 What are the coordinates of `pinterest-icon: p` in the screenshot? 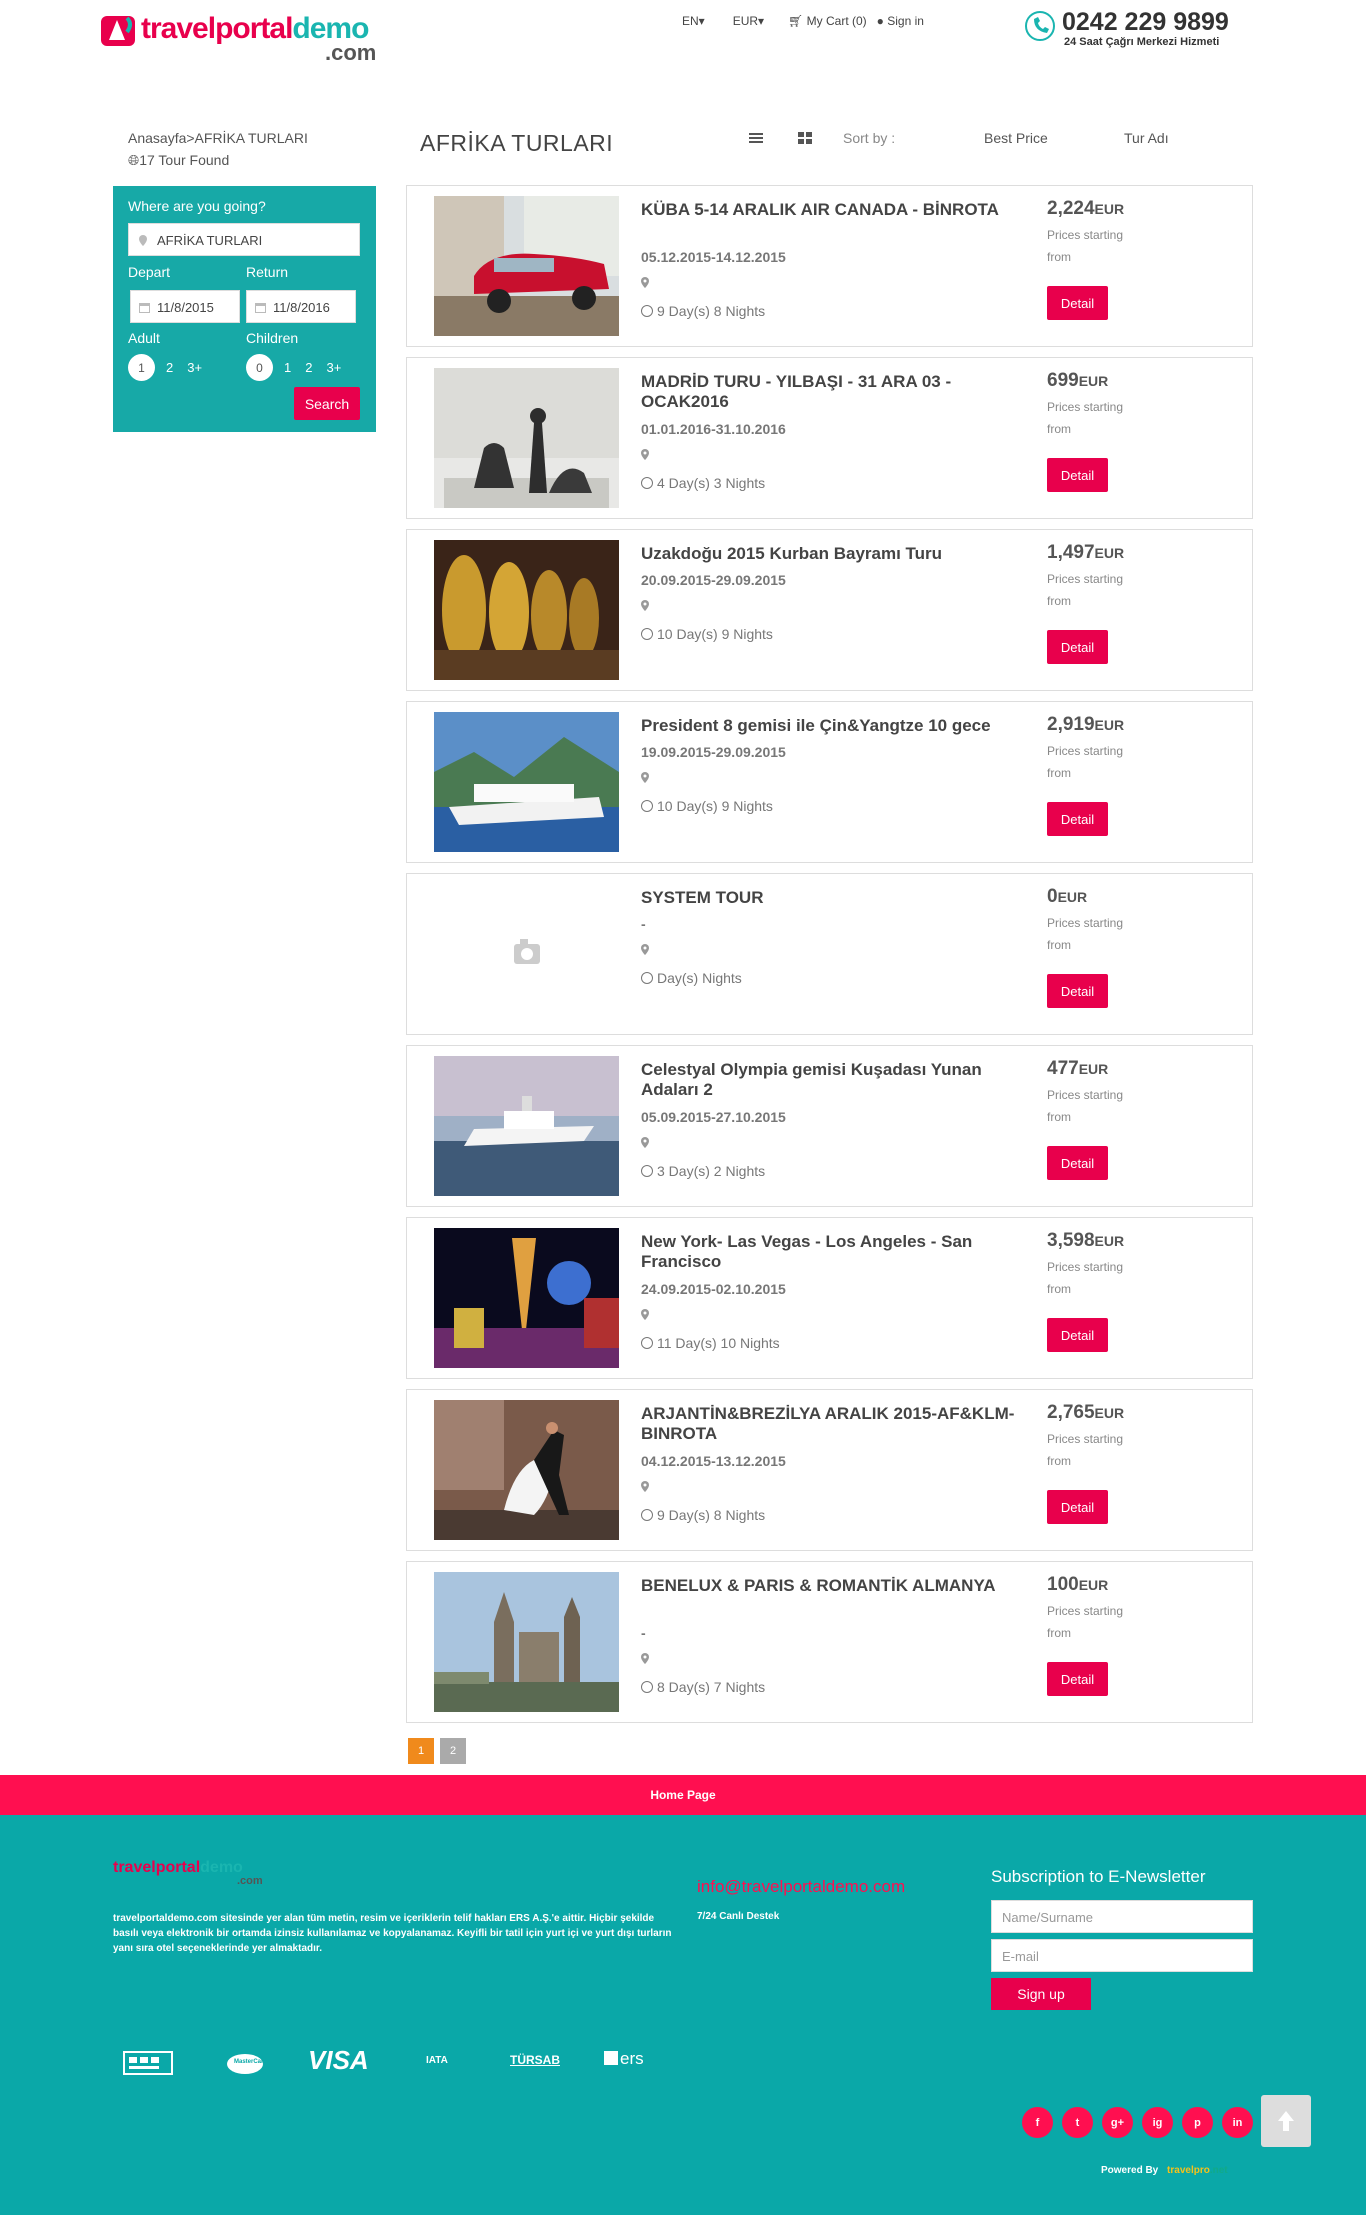 It's located at (1197, 2122).